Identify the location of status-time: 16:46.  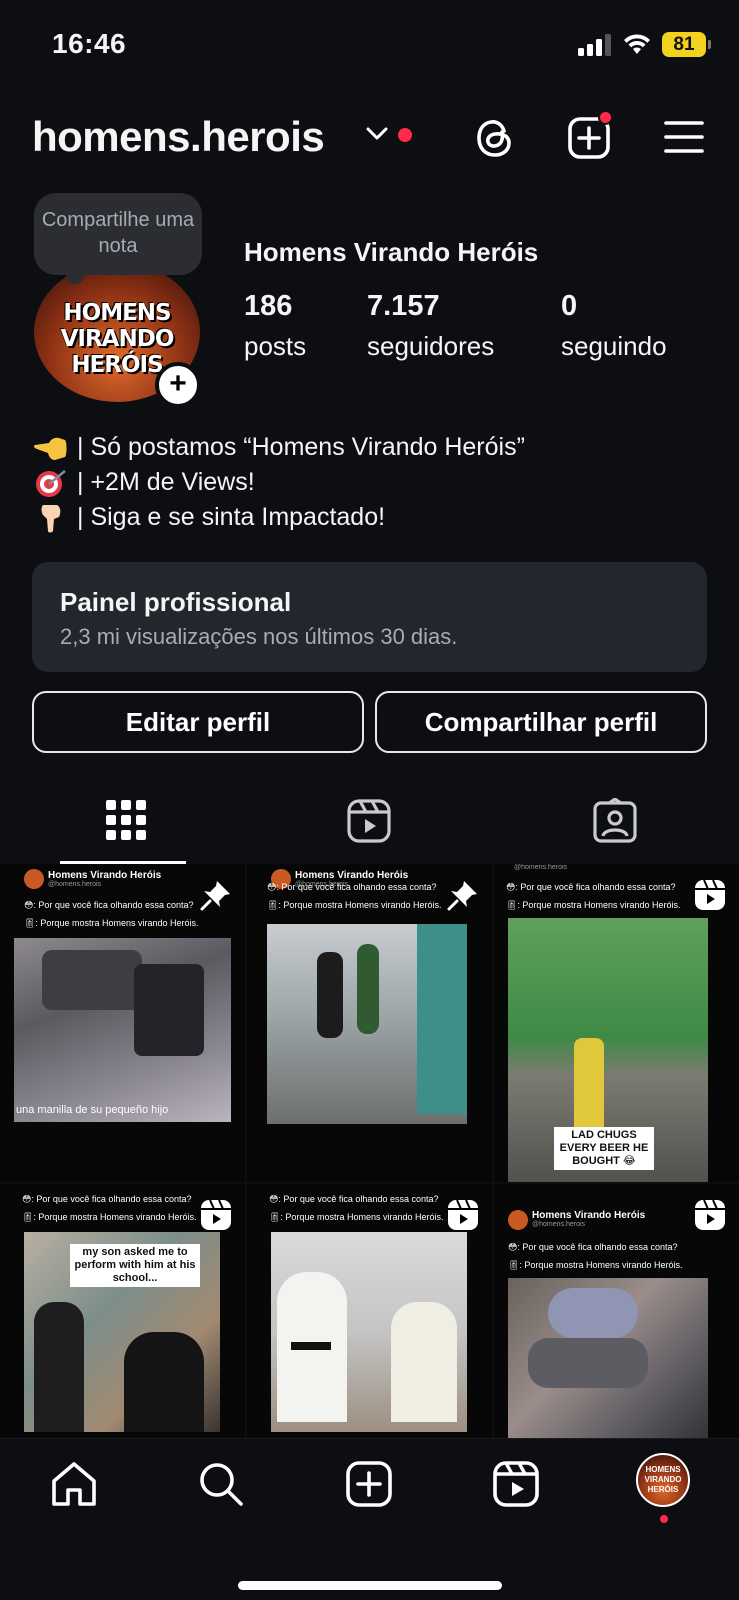
(89, 43).